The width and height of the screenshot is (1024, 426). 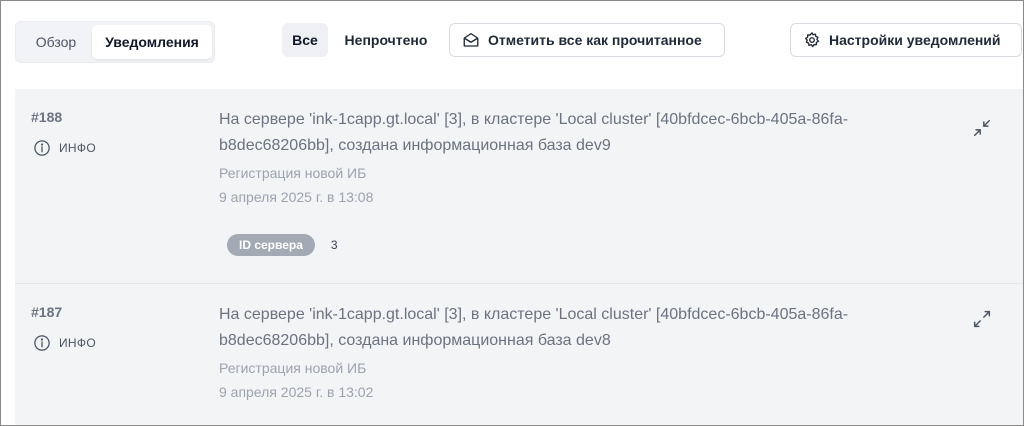 What do you see at coordinates (471, 40) in the screenshot?
I see `envelope-open-icon` at bounding box center [471, 40].